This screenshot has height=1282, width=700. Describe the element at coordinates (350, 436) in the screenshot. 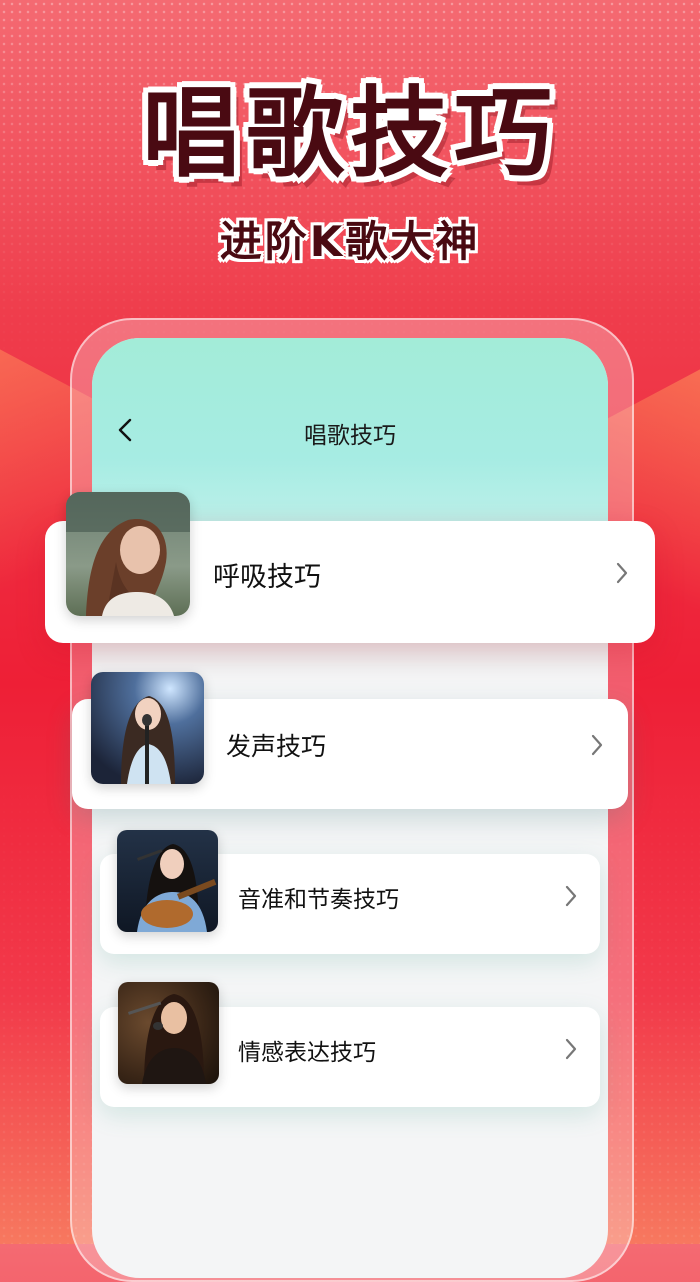

I see `page-title: 唱歌技巧` at that location.